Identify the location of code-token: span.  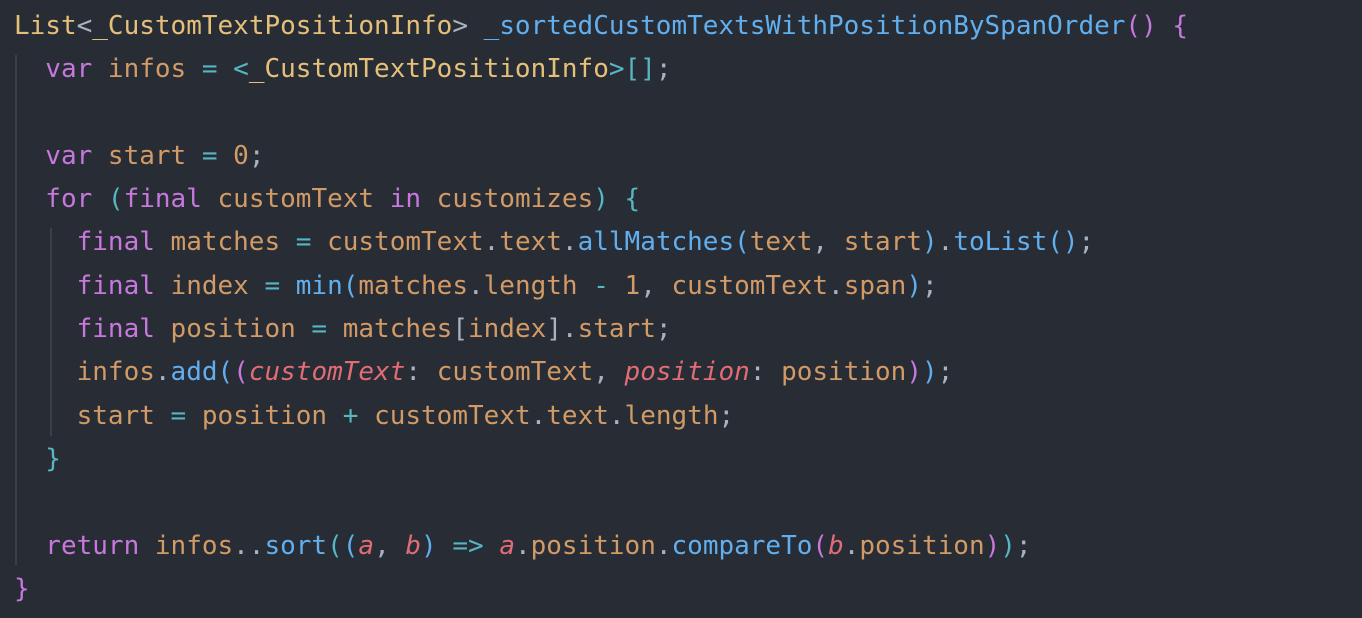
(875, 285).